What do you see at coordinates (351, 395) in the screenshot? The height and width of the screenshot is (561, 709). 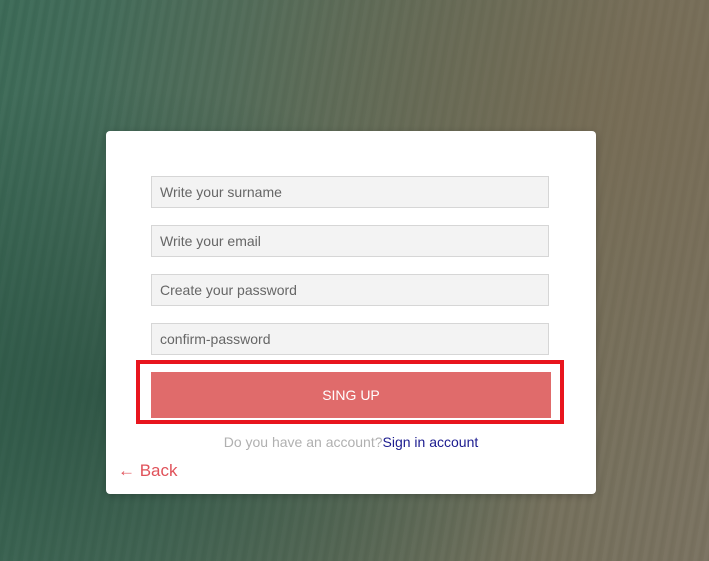 I see `signup-button: SING UP` at bounding box center [351, 395].